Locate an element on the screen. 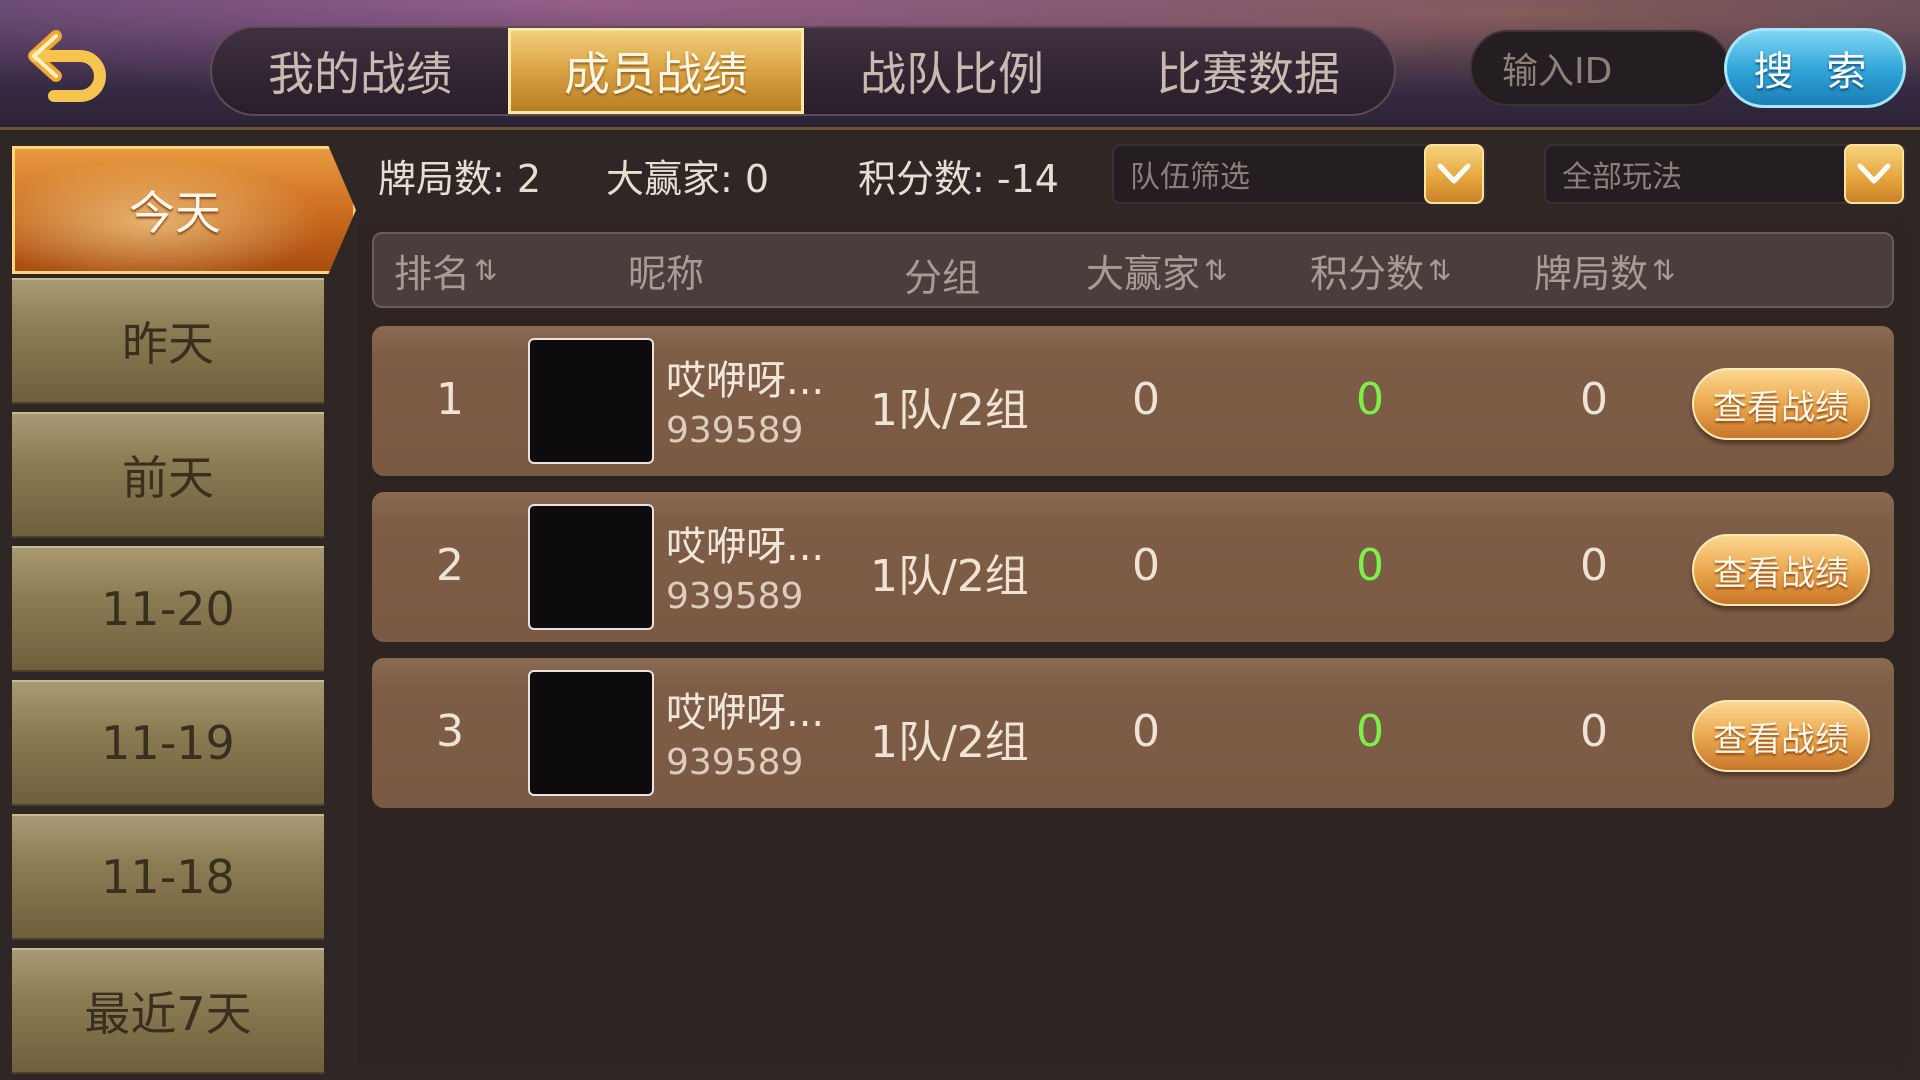 The height and width of the screenshot is (1080, 1920). rank-cell: 1 is located at coordinates (450, 399).